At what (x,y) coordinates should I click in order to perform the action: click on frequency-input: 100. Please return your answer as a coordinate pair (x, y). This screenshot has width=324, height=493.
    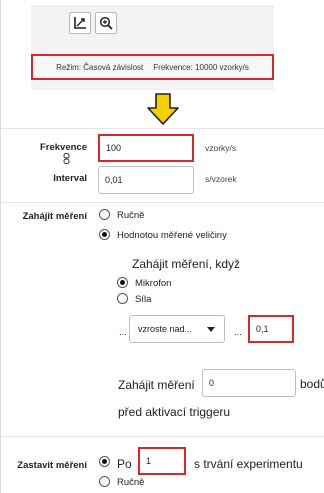
    Looking at the image, I should click on (146, 148).